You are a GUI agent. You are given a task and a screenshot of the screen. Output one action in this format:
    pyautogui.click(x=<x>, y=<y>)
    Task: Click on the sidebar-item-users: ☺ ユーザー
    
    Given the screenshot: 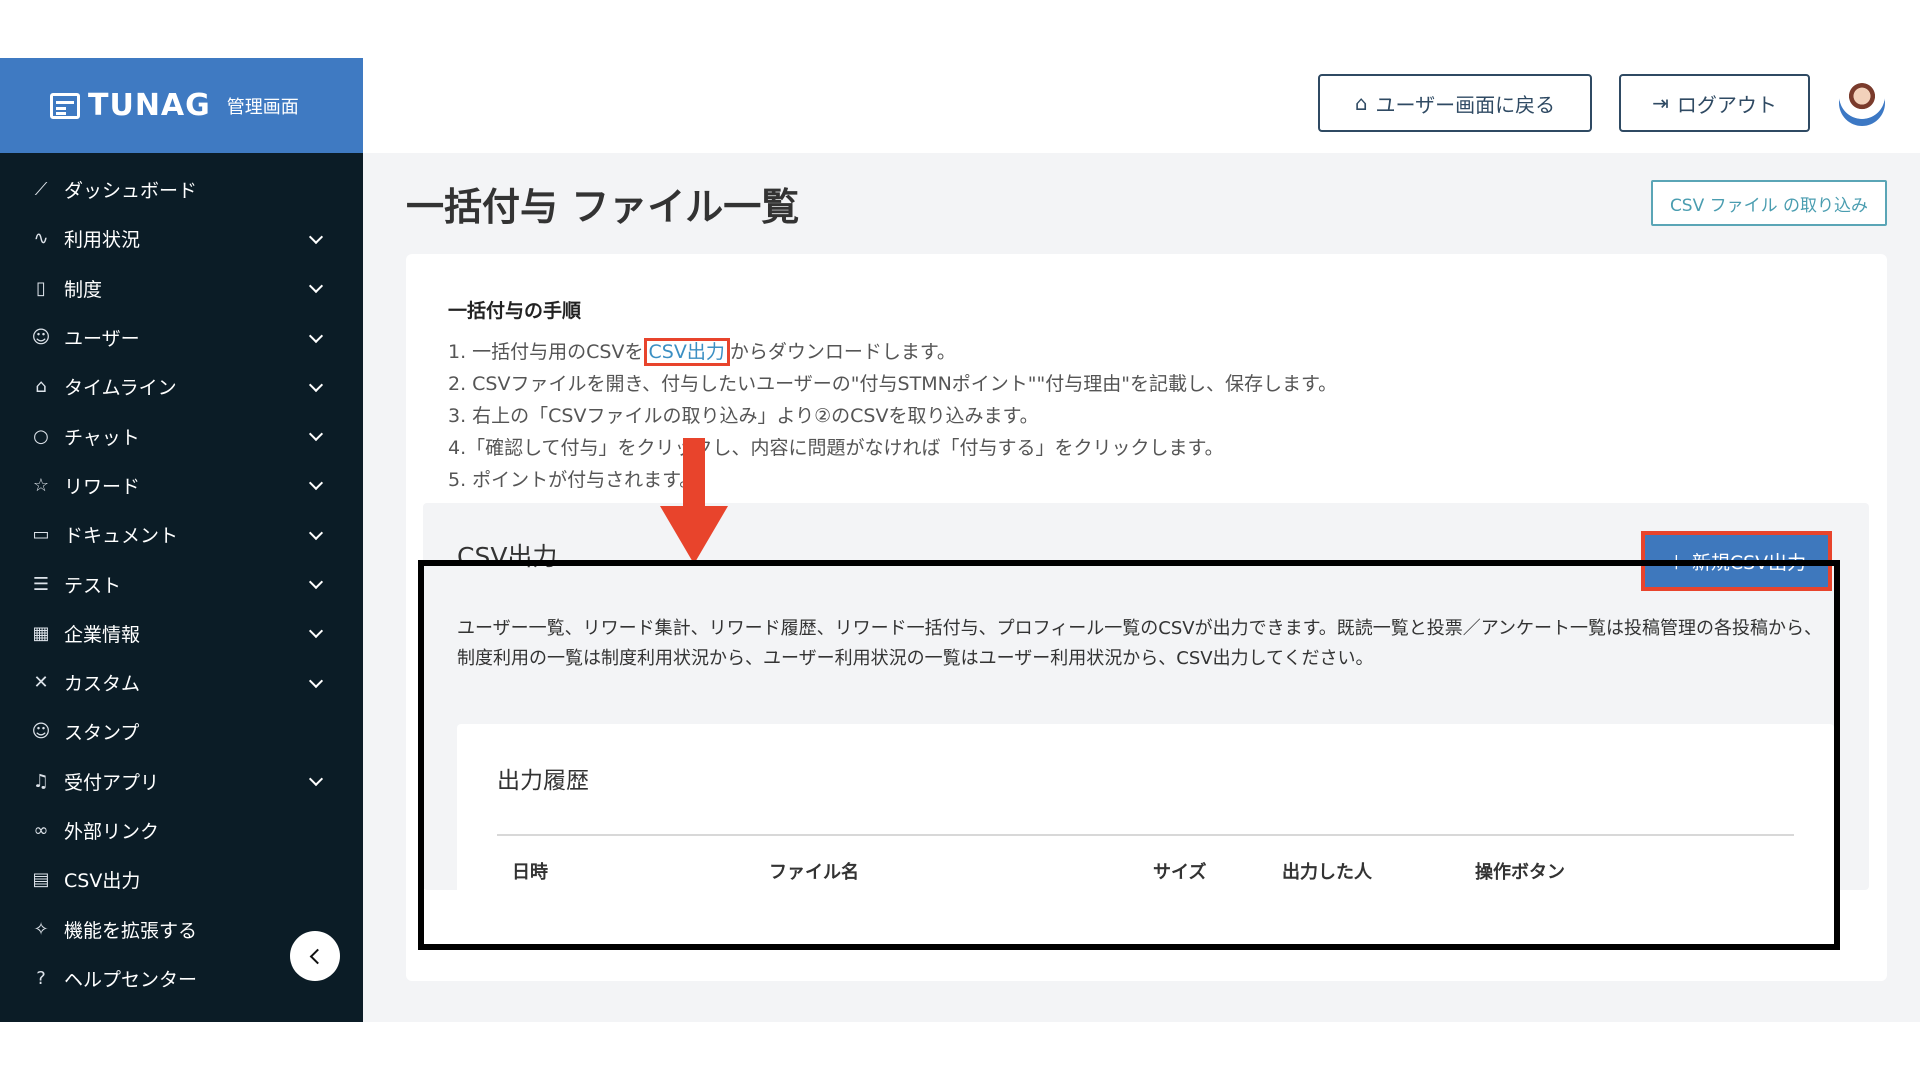 What is the action you would take?
    pyautogui.click(x=181, y=337)
    